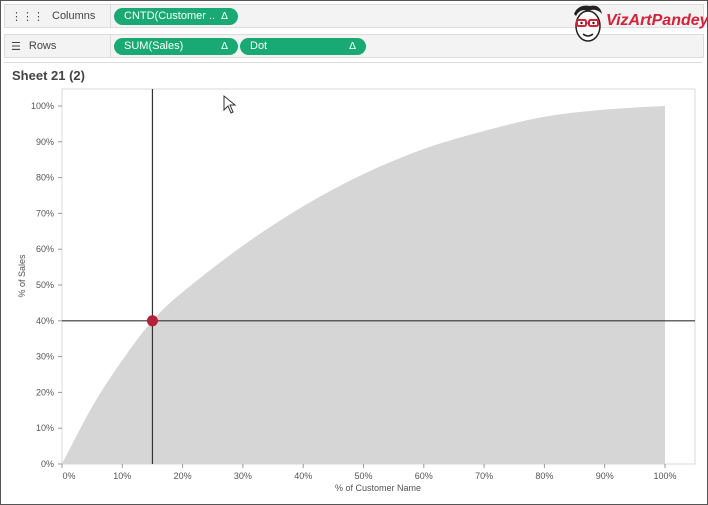 Image resolution: width=708 pixels, height=505 pixels. Describe the element at coordinates (45, 428) in the screenshot. I see `y-tick-label: 10%` at that location.